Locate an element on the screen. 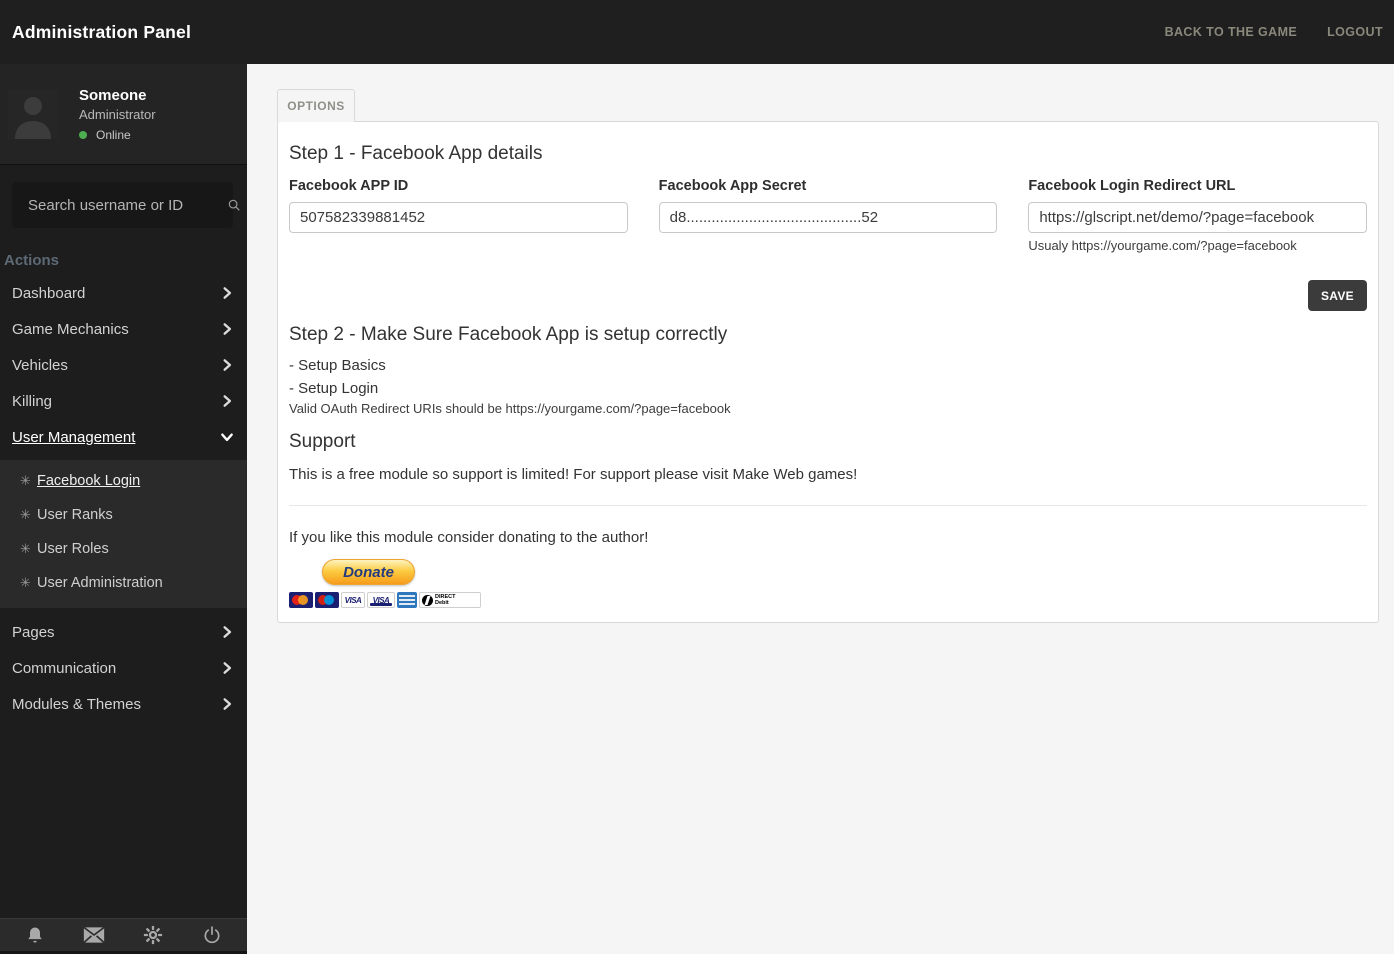 This screenshot has width=1394, height=954. sidebar-item-user-administration: ✳ User Administration is located at coordinates (123, 583).